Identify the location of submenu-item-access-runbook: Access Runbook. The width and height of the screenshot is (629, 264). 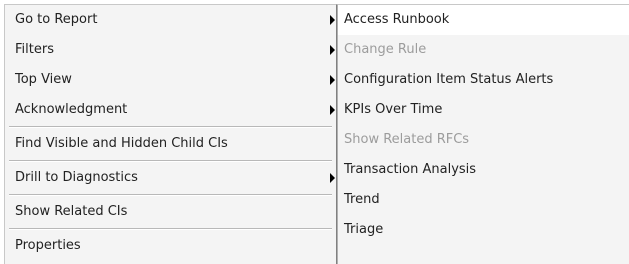
(483, 20).